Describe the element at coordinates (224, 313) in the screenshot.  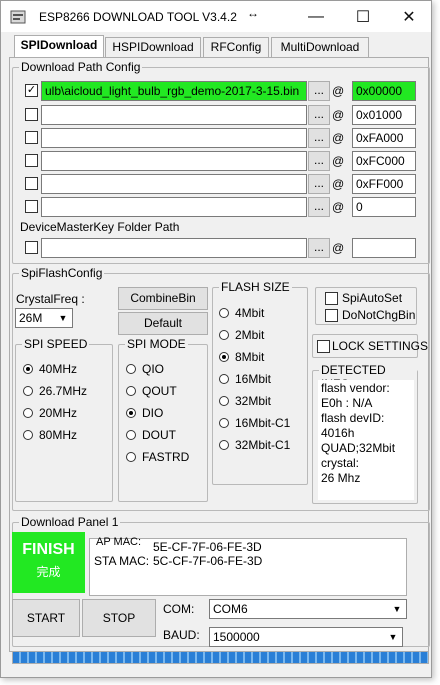
I see `radio-4mbit` at that location.